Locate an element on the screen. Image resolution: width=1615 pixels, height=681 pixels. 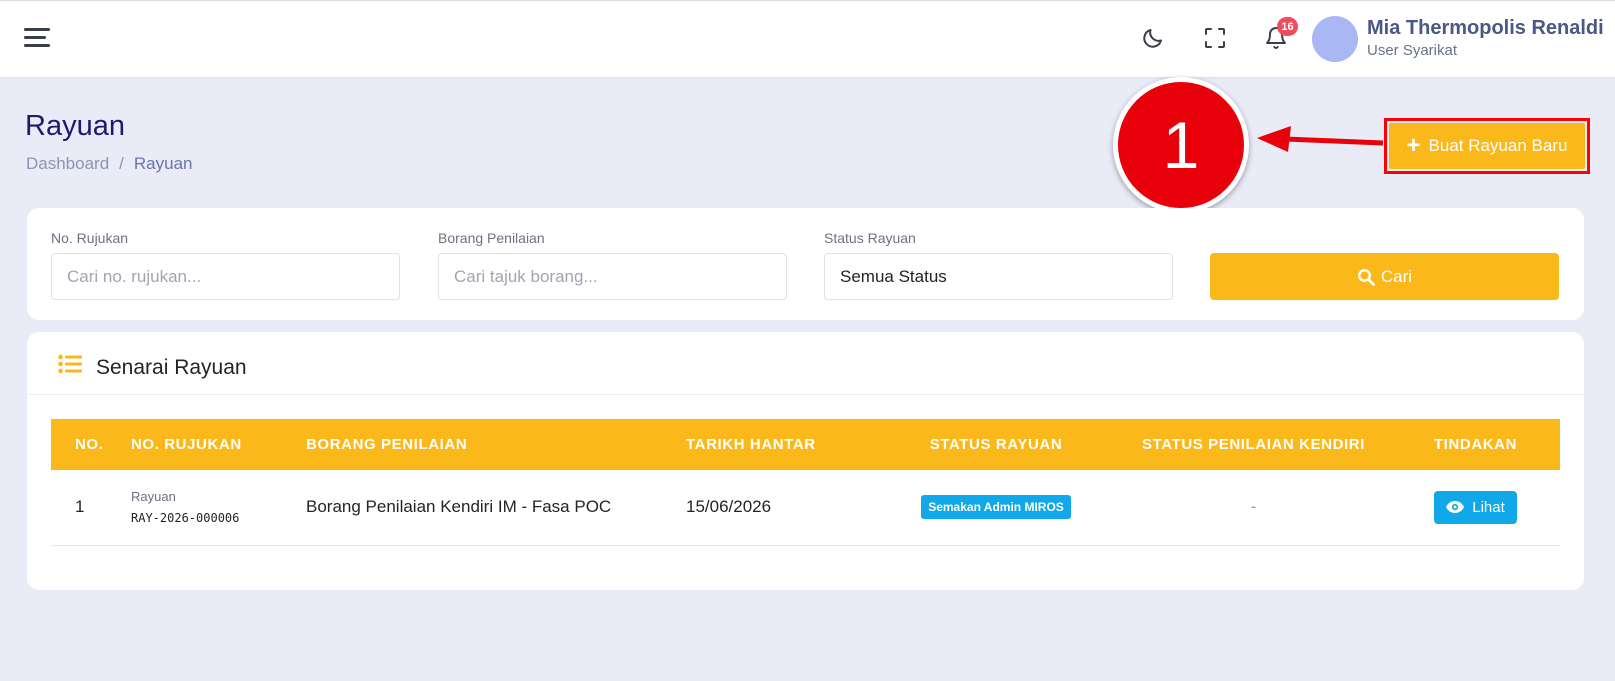
column-header: STATUS RAYUAN is located at coordinates (996, 444).